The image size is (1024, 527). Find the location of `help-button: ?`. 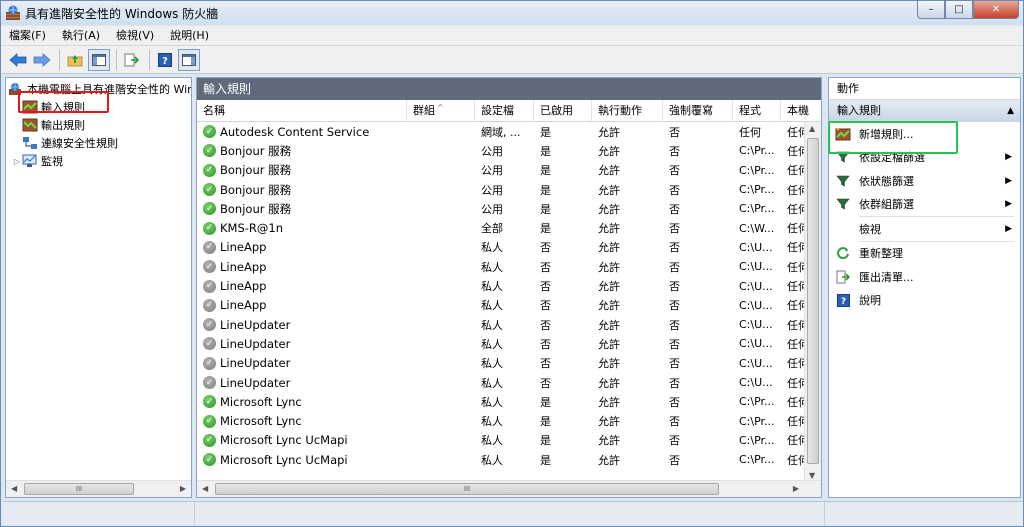

help-button: ? is located at coordinates (165, 60).